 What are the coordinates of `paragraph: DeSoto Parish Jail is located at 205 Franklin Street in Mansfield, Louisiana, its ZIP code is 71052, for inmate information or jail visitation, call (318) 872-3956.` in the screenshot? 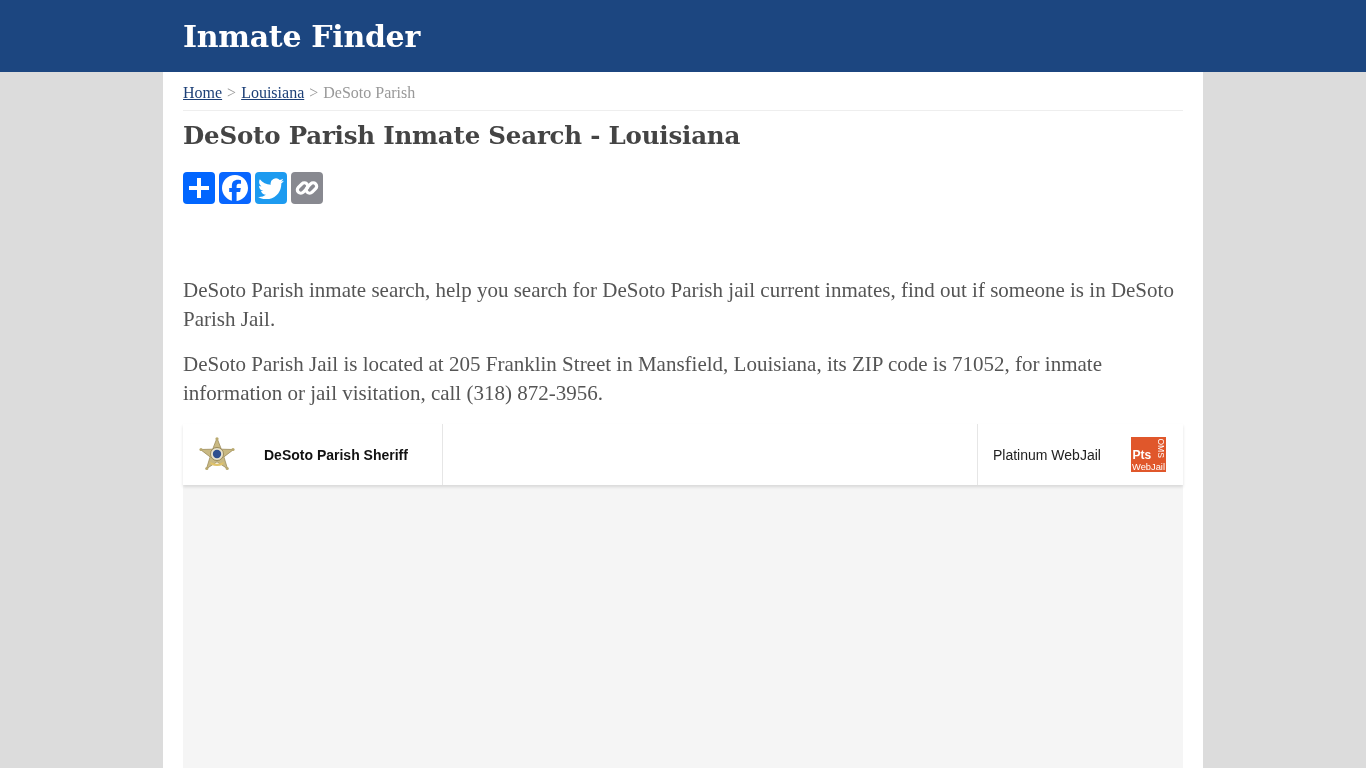 It's located at (643, 379).